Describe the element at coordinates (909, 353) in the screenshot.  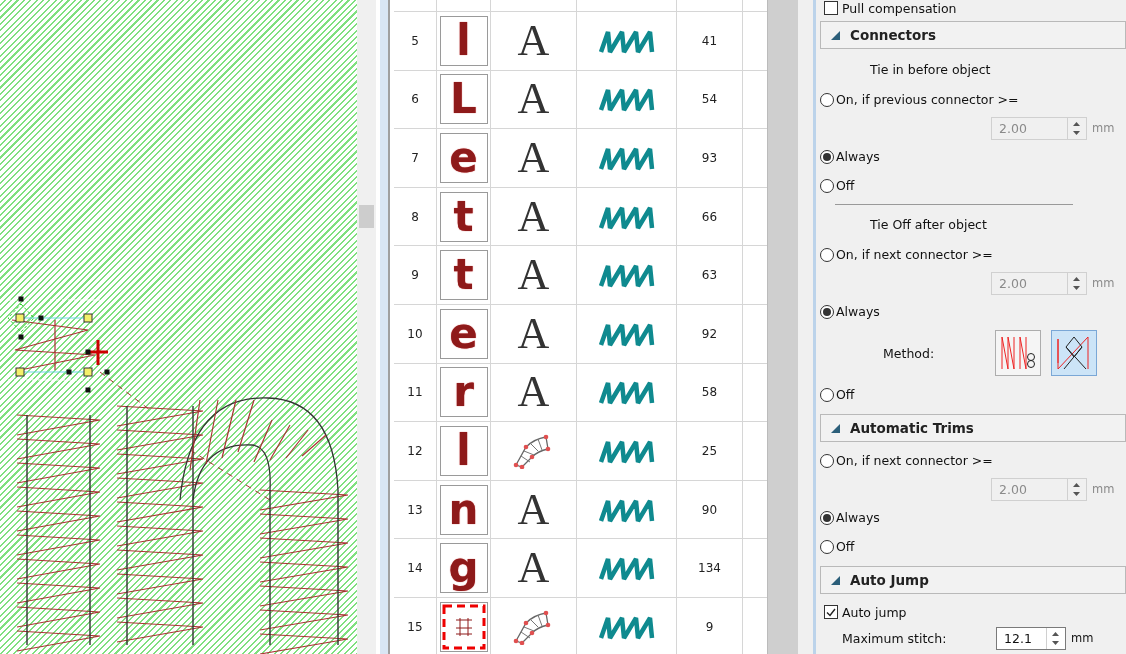
I see `method-label: Method:` at that location.